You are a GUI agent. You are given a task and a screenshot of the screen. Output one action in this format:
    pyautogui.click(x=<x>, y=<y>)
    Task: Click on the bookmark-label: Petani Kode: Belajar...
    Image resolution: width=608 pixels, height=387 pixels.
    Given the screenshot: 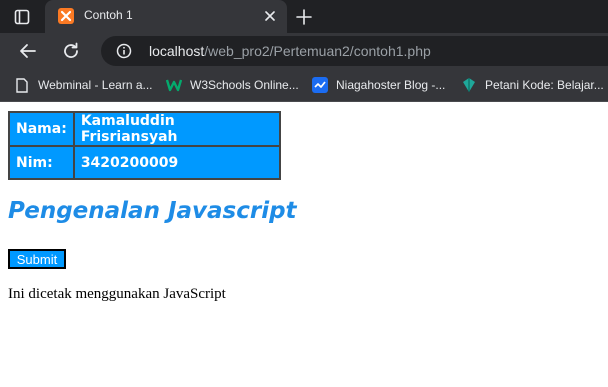 What is the action you would take?
    pyautogui.click(x=544, y=85)
    